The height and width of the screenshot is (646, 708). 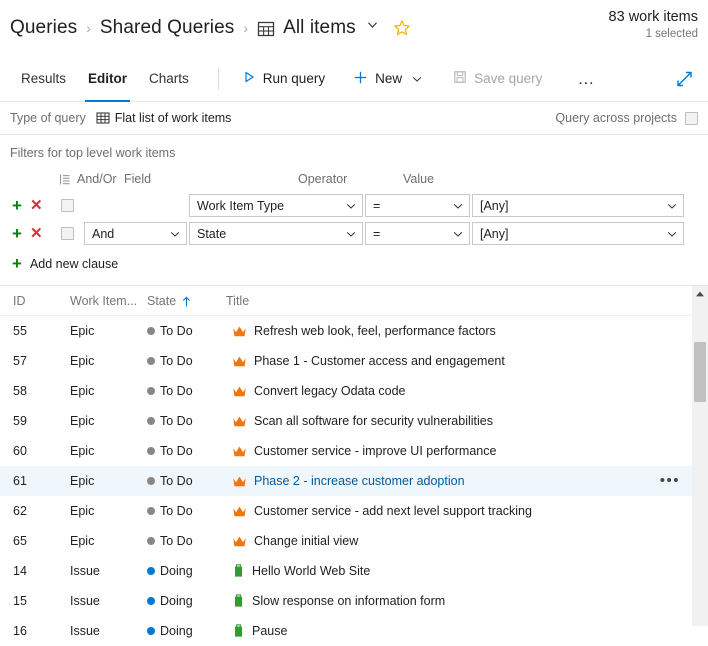 I want to click on run-query-button: Run query, so click(x=283, y=78).